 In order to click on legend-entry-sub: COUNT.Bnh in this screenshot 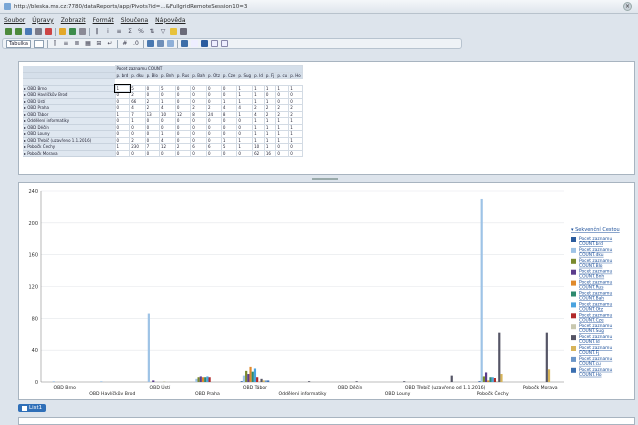, I will do `click(591, 277)`.